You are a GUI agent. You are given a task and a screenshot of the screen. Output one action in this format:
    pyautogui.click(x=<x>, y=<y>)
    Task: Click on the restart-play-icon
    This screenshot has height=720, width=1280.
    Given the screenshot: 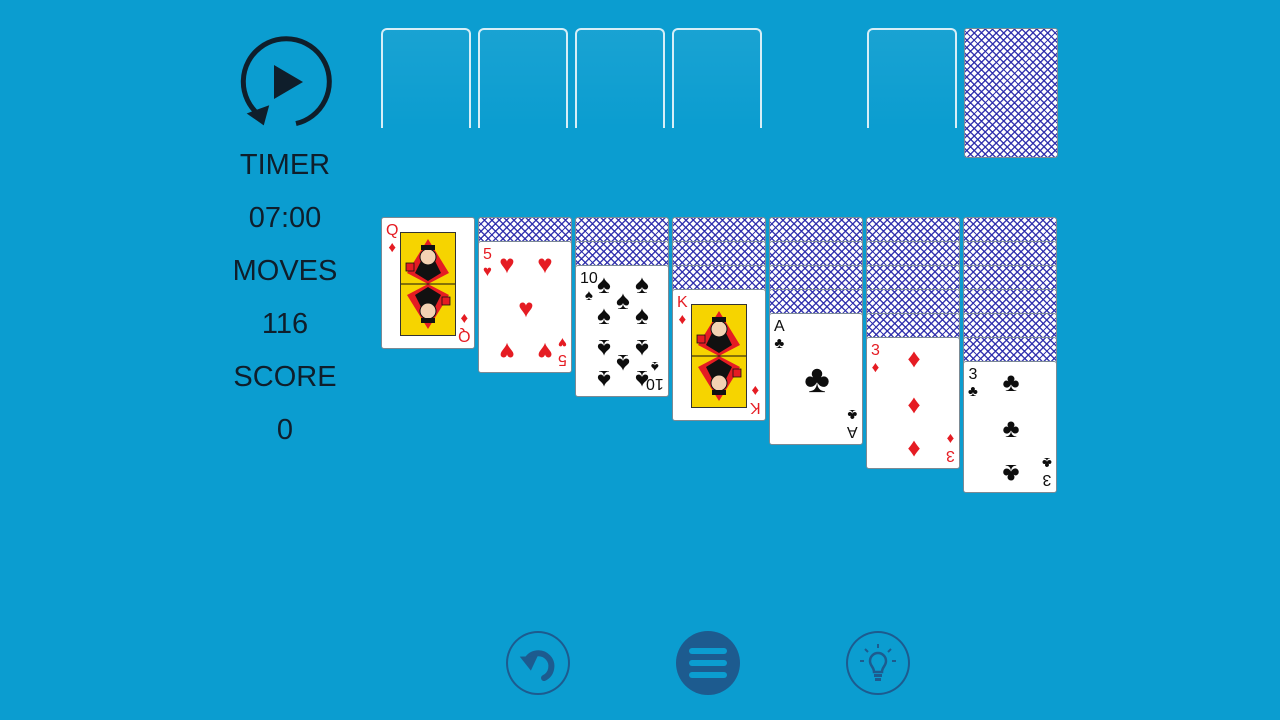 What is the action you would take?
    pyautogui.click(x=286, y=81)
    